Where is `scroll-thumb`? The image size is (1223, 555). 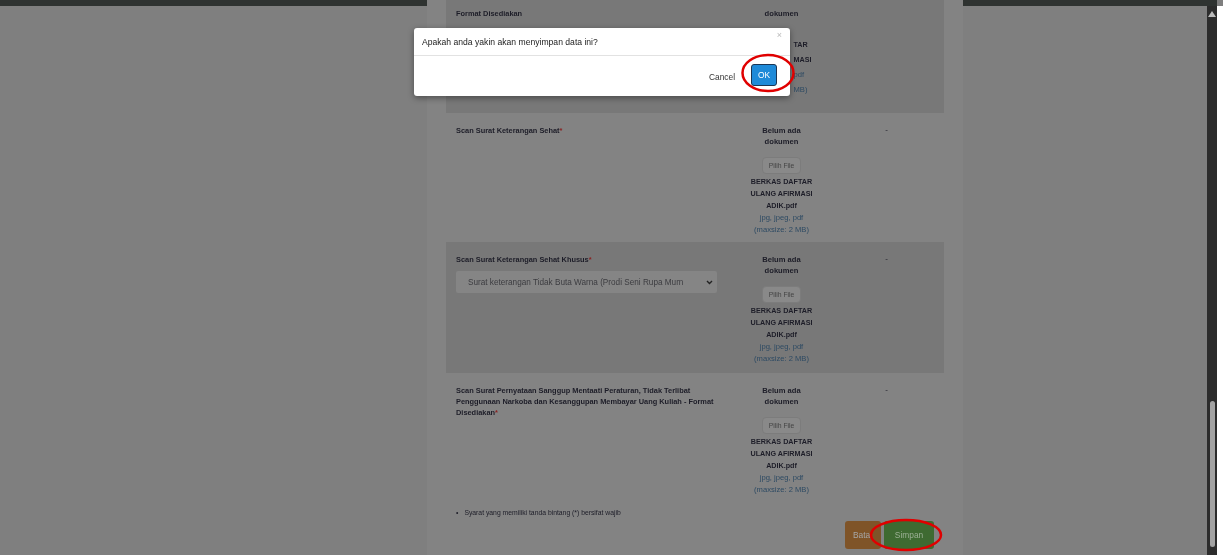 scroll-thumb is located at coordinates (1212, 474).